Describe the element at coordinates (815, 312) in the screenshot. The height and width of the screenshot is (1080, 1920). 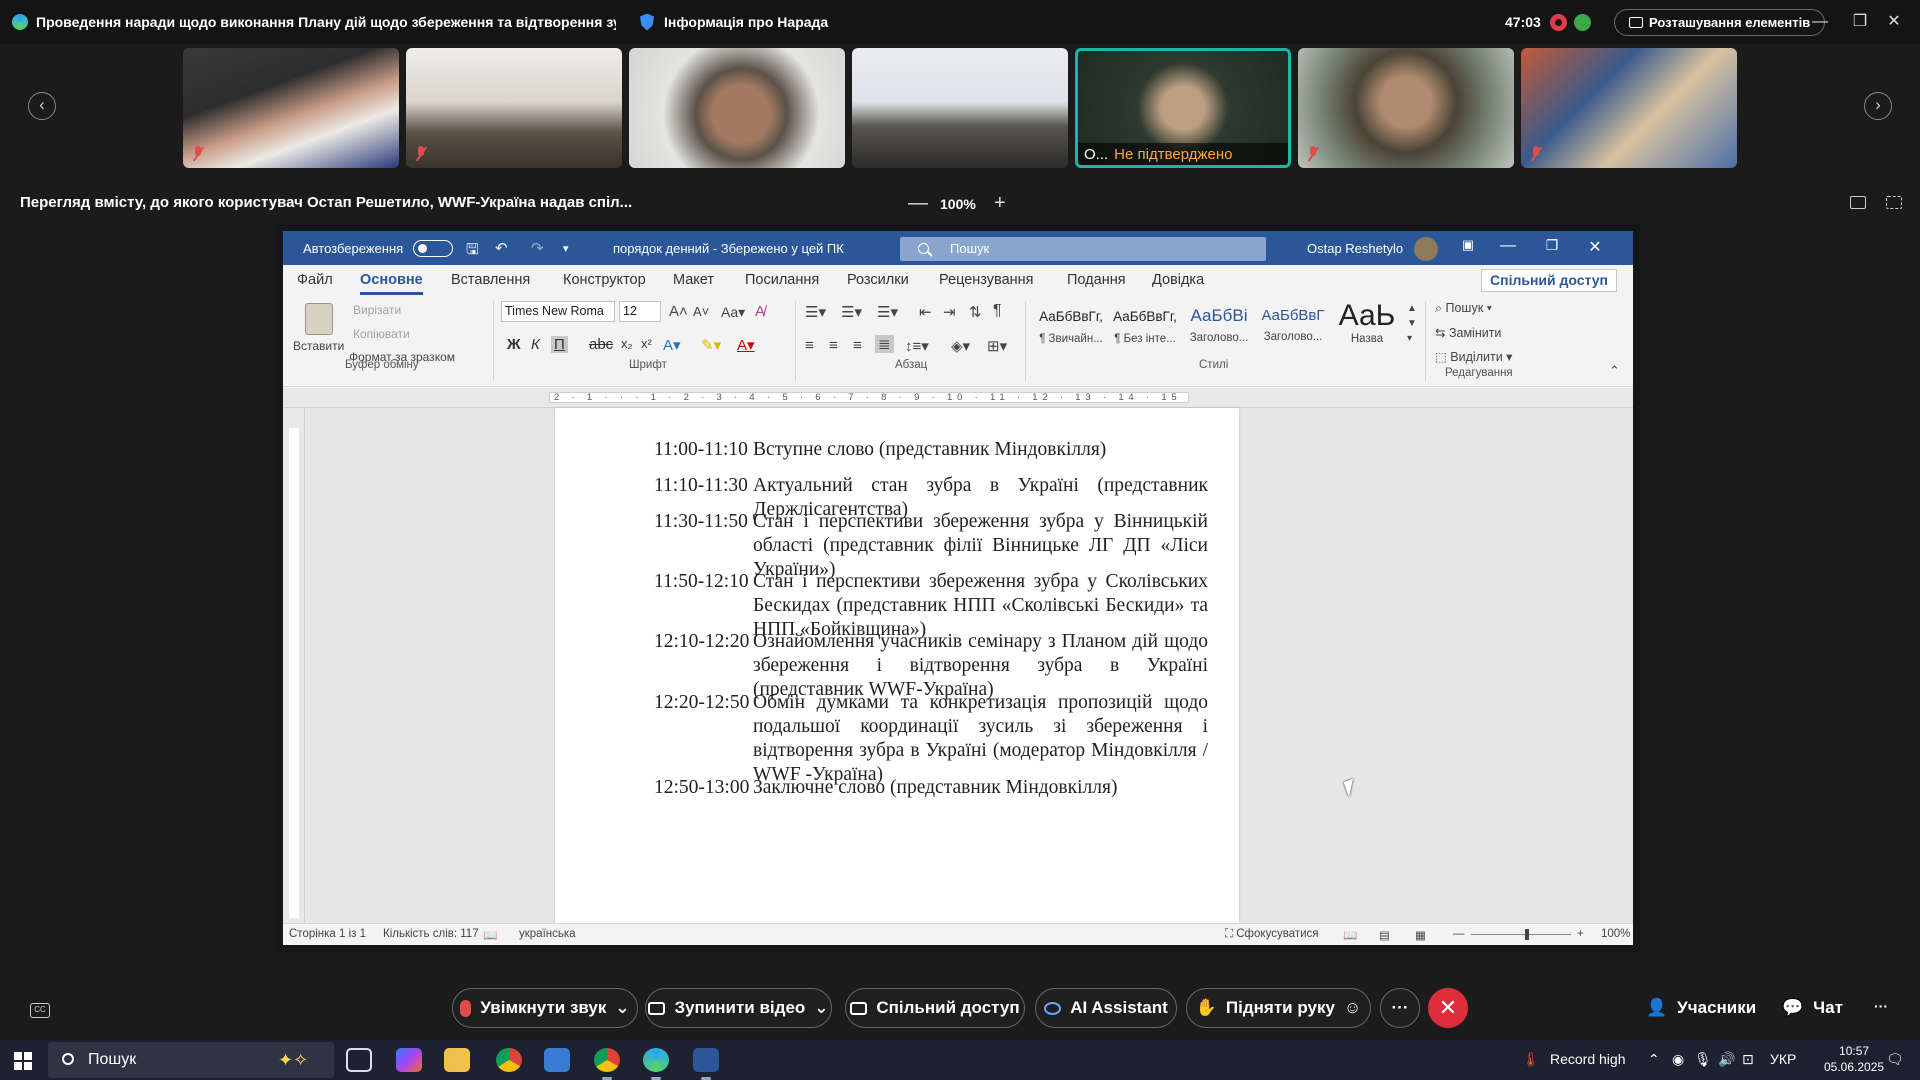
I see `bullets-icon: ☰▾` at that location.